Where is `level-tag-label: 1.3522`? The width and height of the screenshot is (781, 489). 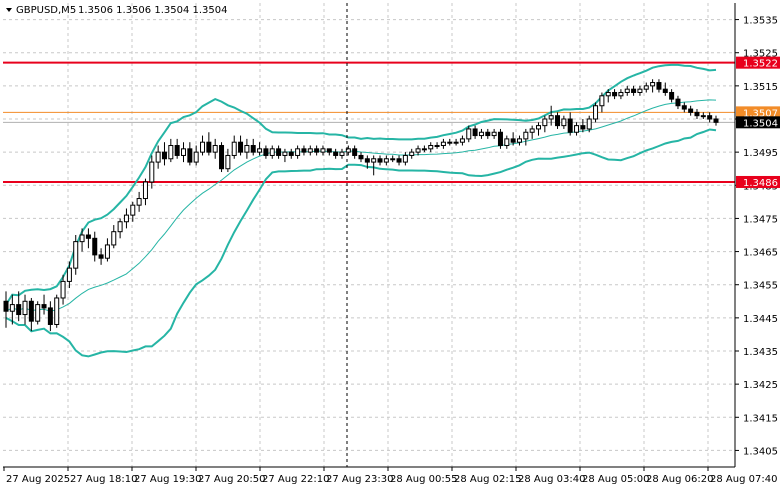 level-tag-label: 1.3522 is located at coordinates (760, 64).